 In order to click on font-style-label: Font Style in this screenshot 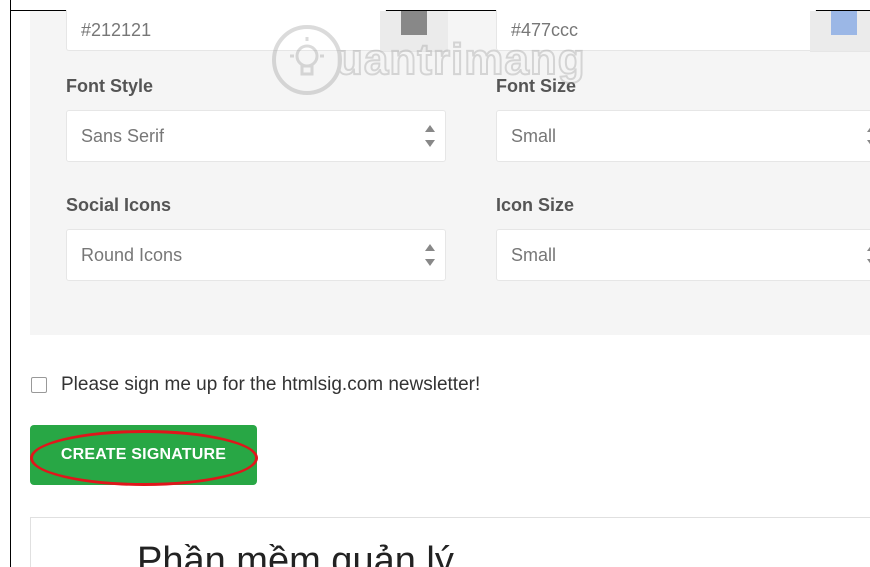, I will do `click(110, 86)`.